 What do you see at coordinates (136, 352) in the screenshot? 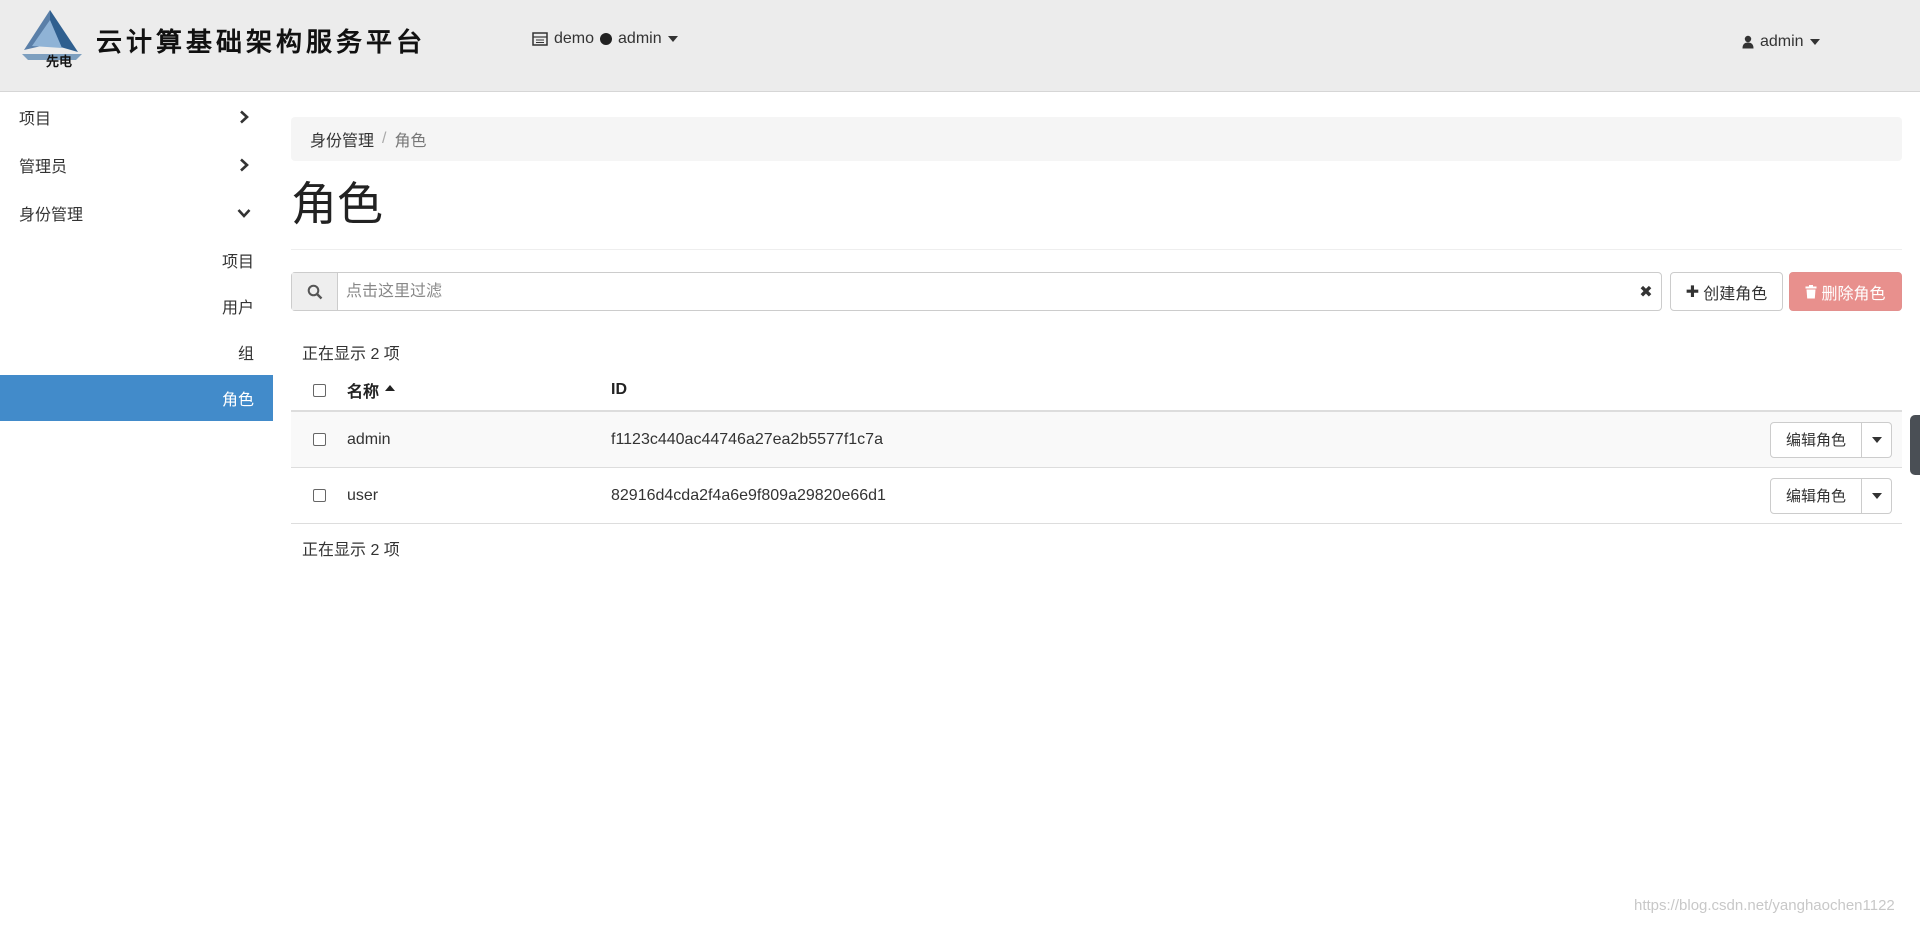
I see `sidebar-subitem-groups: 组` at bounding box center [136, 352].